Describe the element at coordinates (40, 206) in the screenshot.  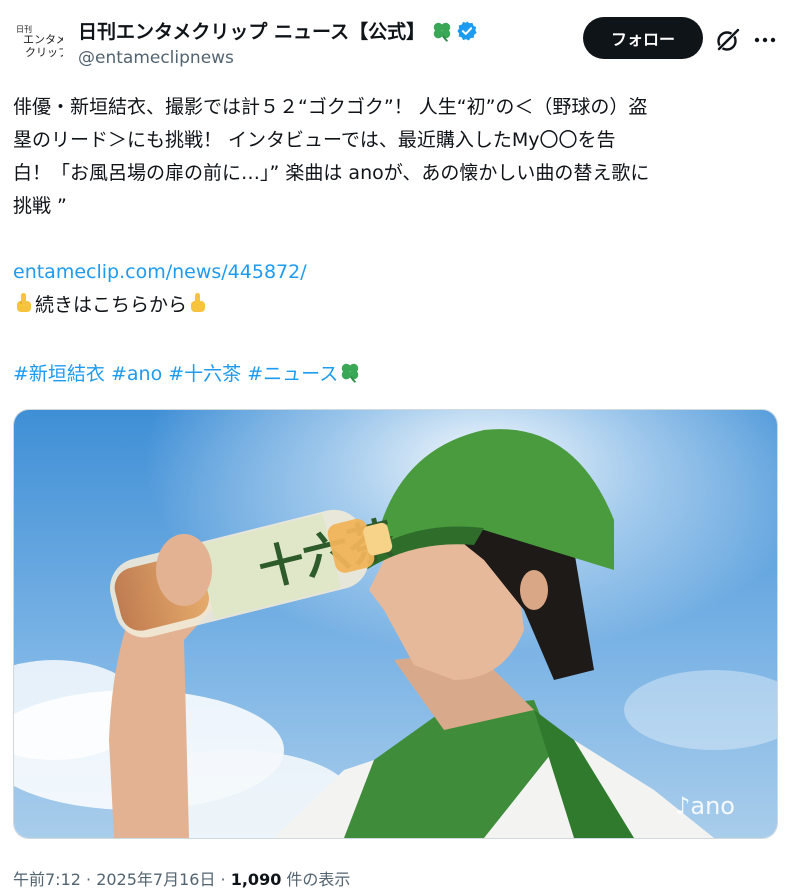
I see `tweet-line-4: 挑戦 ”` at that location.